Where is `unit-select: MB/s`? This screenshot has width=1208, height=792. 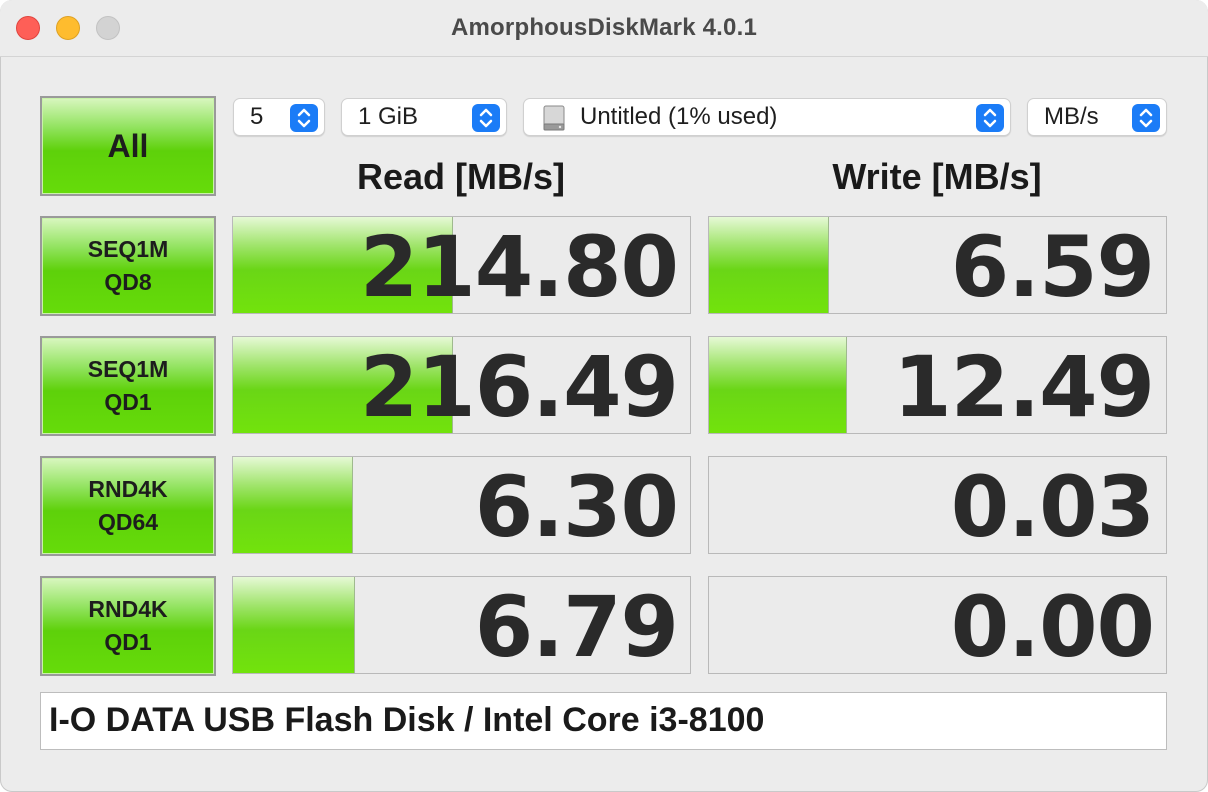 unit-select: MB/s is located at coordinates (1097, 117).